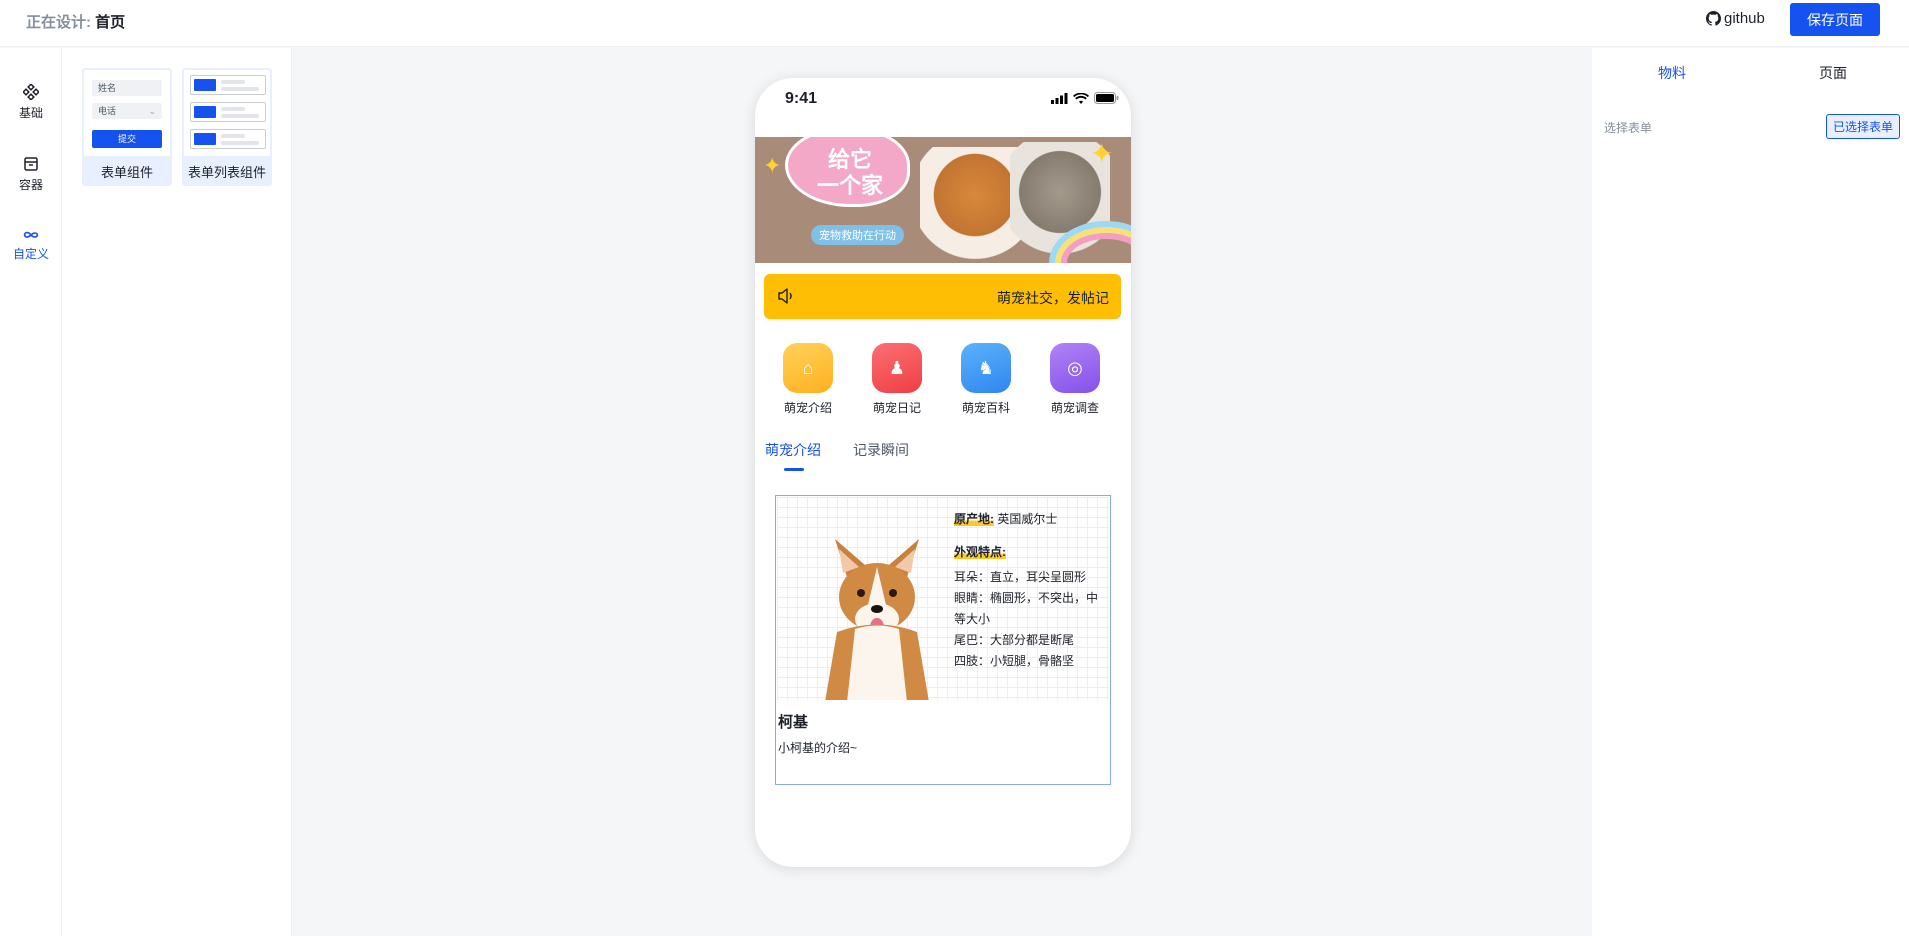 The image size is (1909, 936). I want to click on mini-phone-field: 电话 ⌄, so click(127, 111).